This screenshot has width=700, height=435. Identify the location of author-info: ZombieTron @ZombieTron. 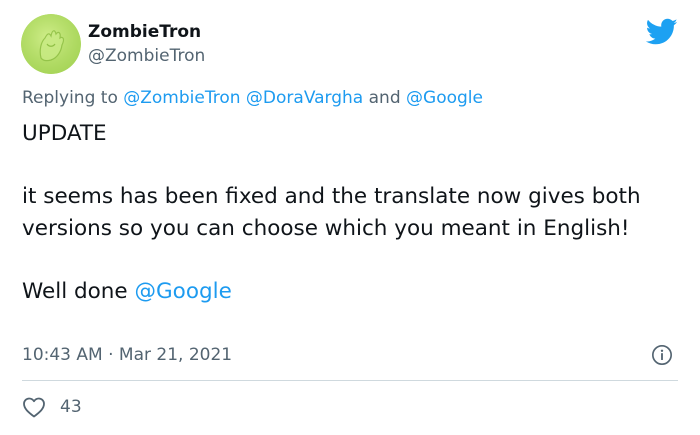
(146, 44).